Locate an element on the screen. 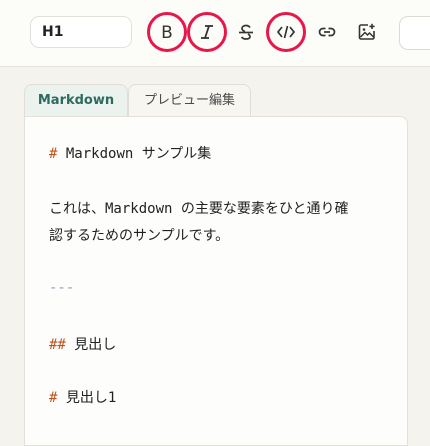  editor-line: # Markdown サンプル集 is located at coordinates (130, 153).